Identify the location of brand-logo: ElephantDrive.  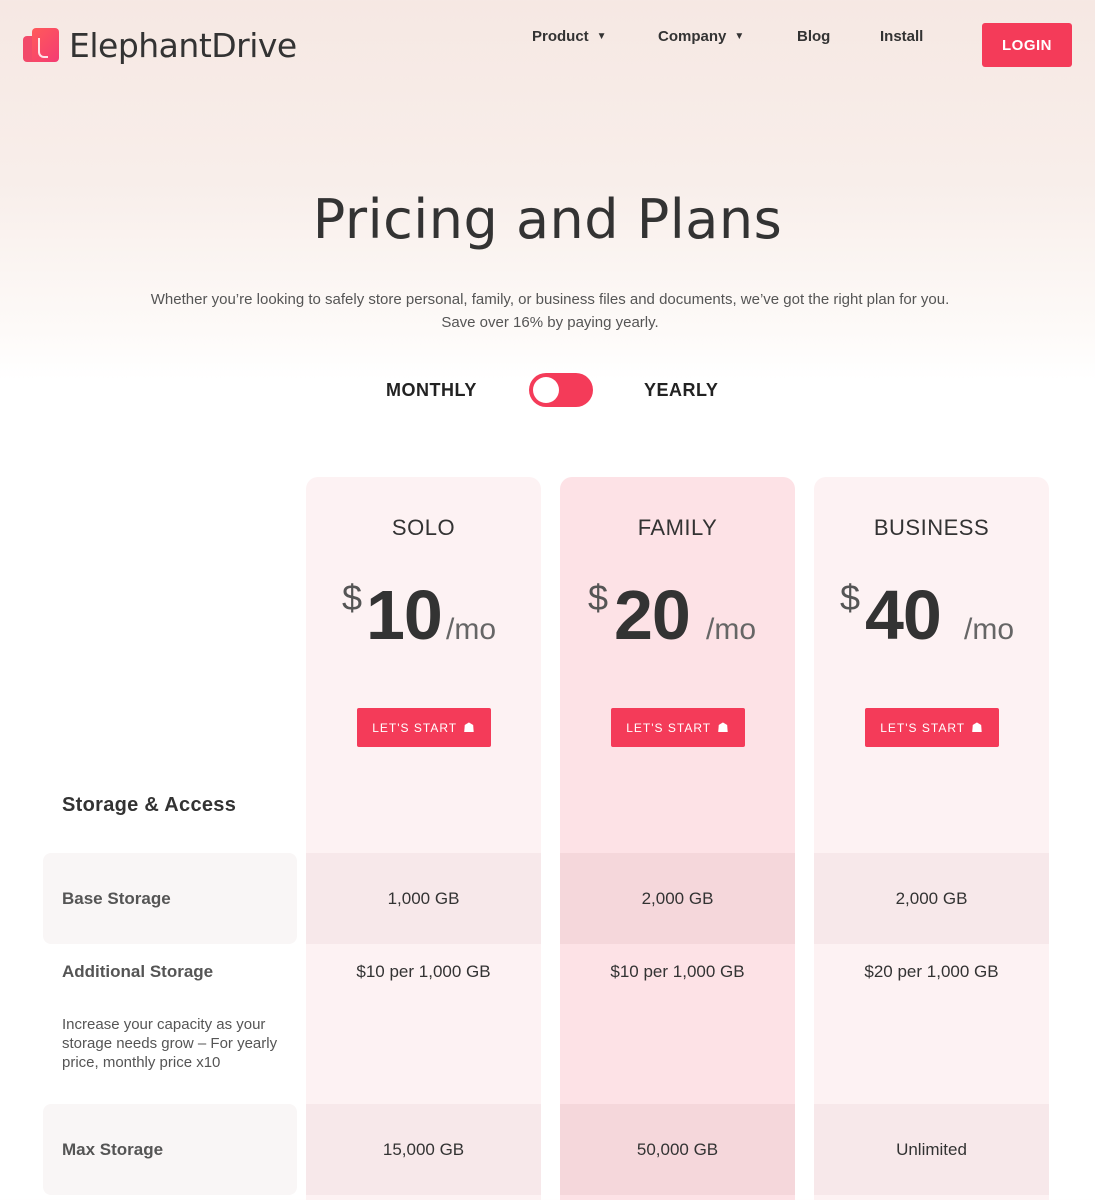
(160, 45).